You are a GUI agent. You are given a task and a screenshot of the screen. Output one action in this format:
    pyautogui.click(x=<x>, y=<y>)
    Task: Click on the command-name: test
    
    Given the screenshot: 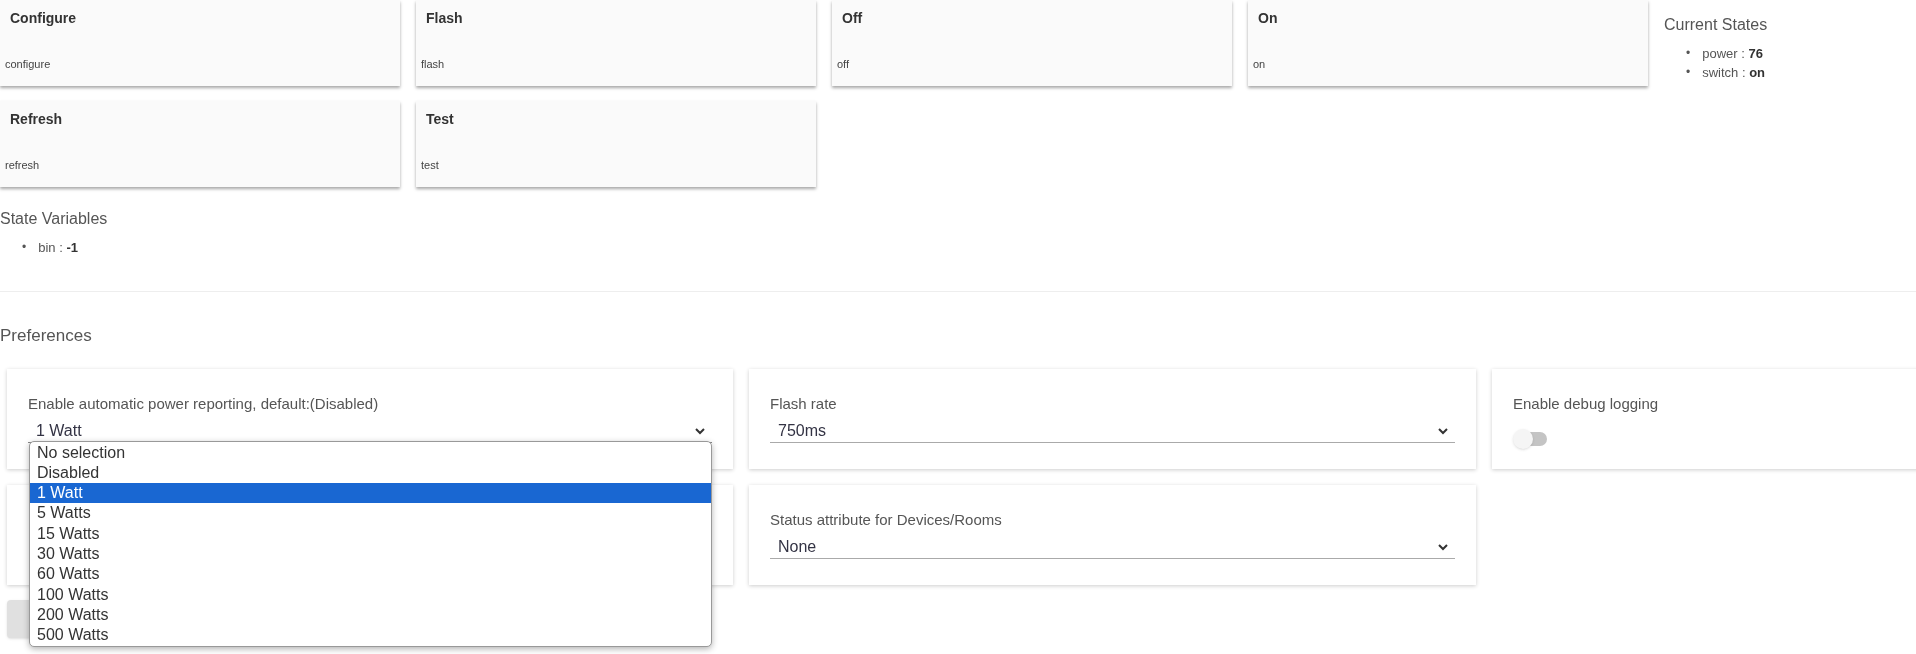 What is the action you would take?
    pyautogui.click(x=430, y=165)
    